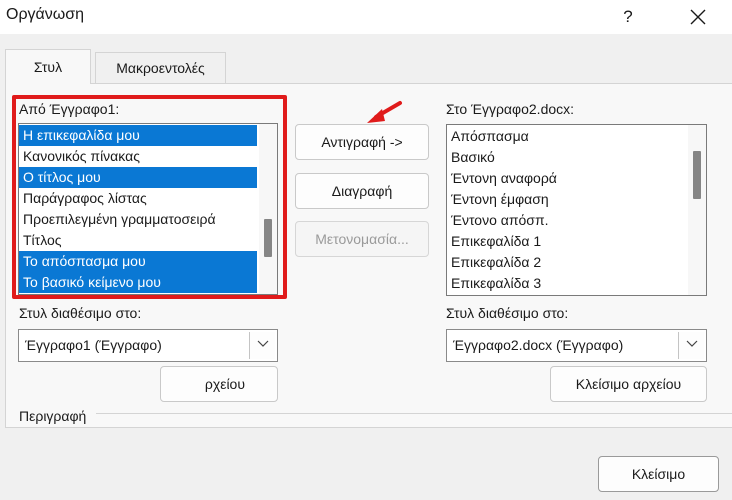 Image resolution: width=732 pixels, height=500 pixels. I want to click on close-icon, so click(698, 17).